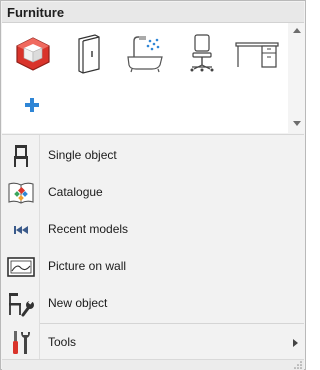 The width and height of the screenshot is (320, 370). I want to click on menu-item-label: Picture on wall, so click(87, 266).